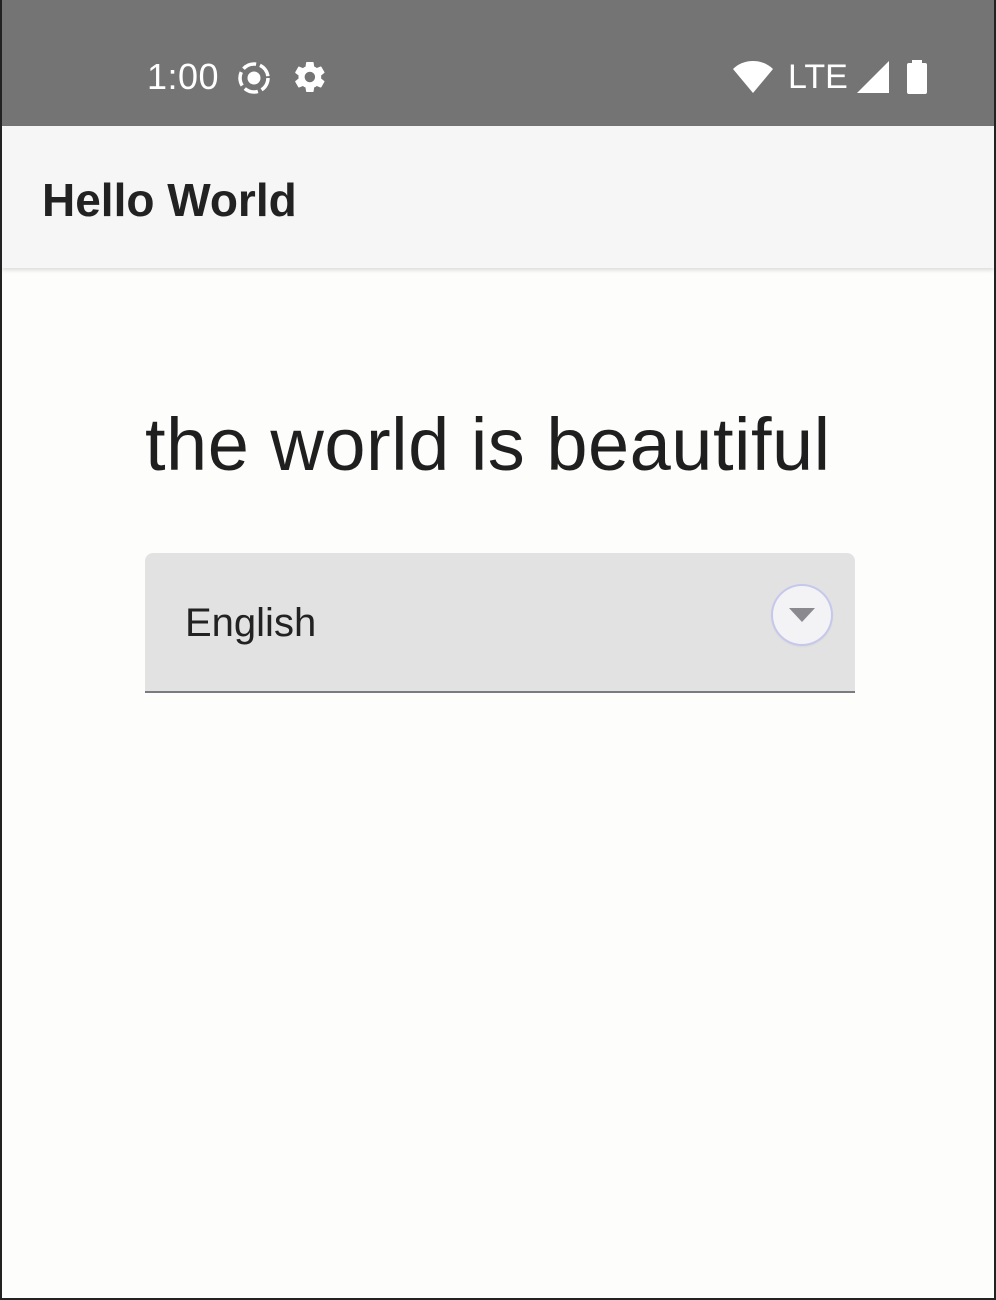 Image resolution: width=996 pixels, height=1300 pixels. What do you see at coordinates (183, 76) in the screenshot?
I see `status-time: 1:00` at bounding box center [183, 76].